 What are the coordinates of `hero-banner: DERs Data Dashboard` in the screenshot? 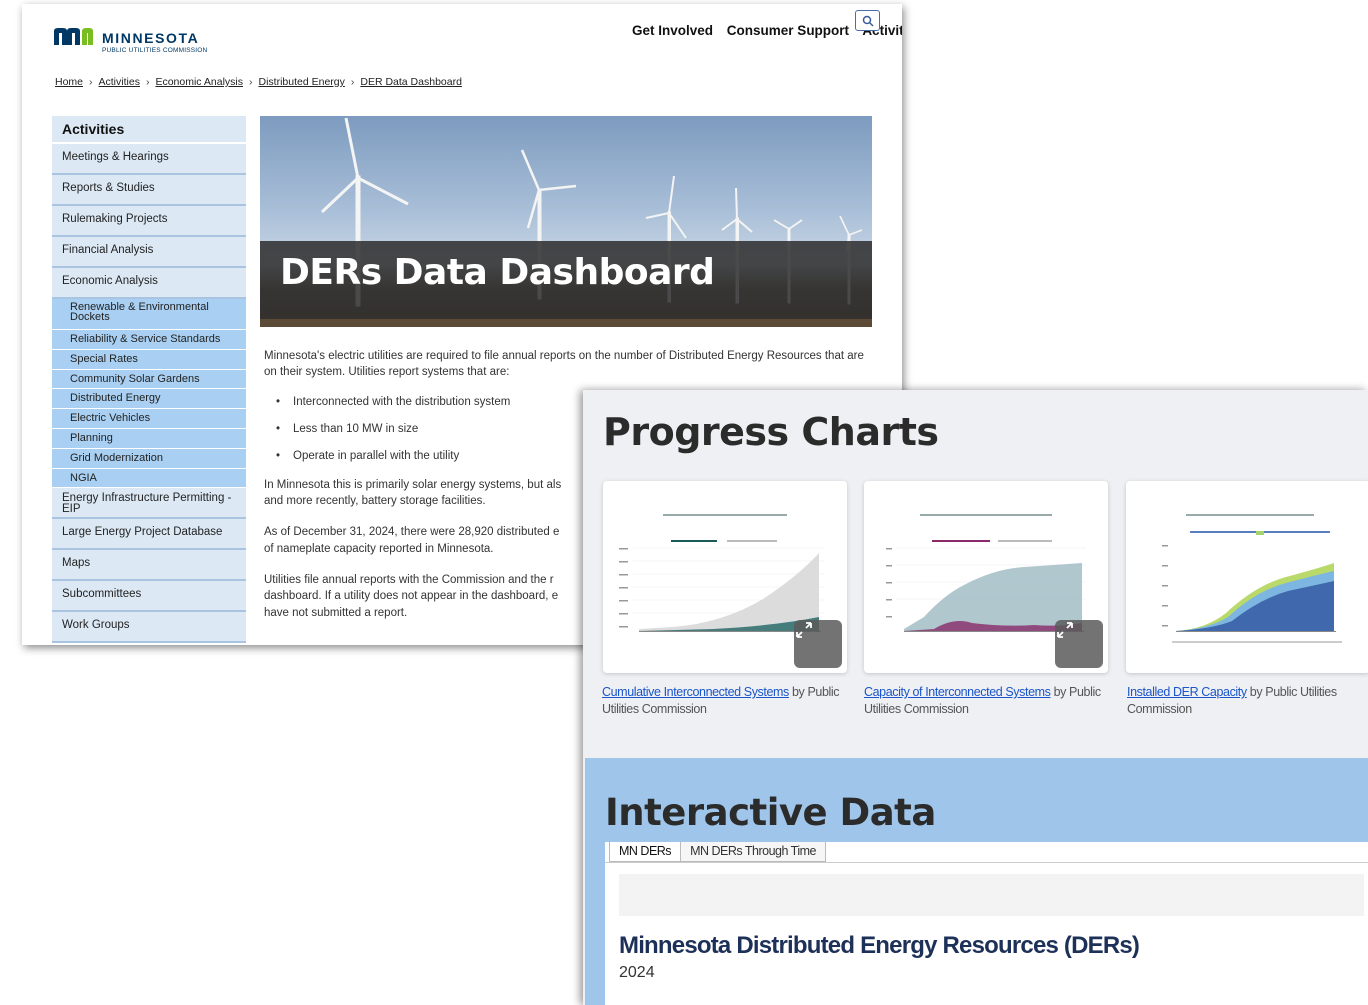 It's located at (566, 221).